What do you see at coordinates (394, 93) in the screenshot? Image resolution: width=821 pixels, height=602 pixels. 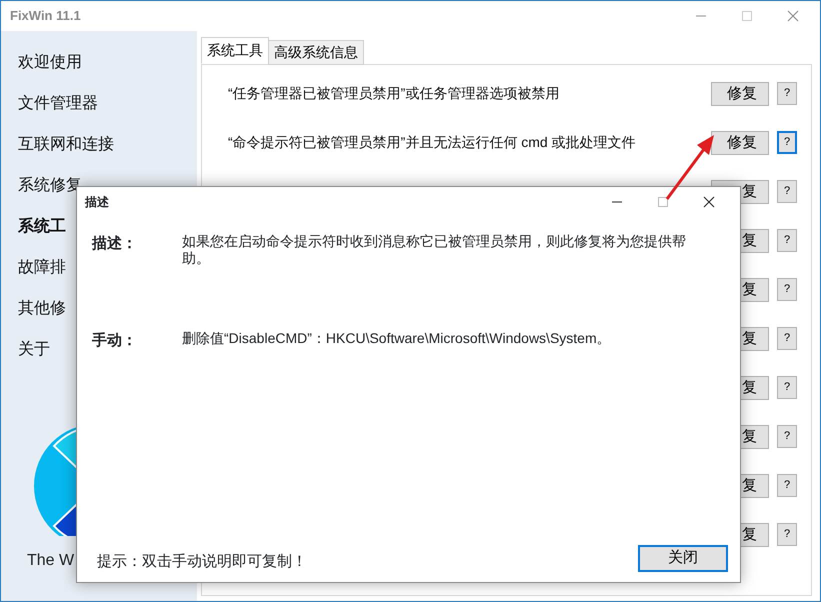 I see `fix-description: “任务管理器已被管理员禁用”或任务管理器选项被禁用` at bounding box center [394, 93].